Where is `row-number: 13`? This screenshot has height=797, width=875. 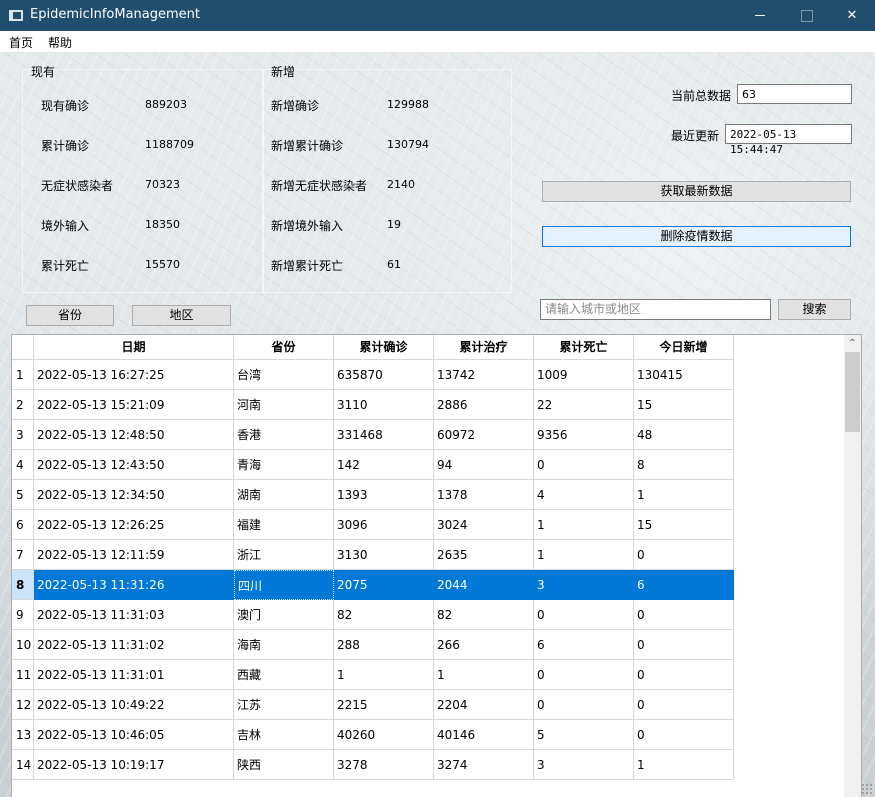
row-number: 13 is located at coordinates (23, 735).